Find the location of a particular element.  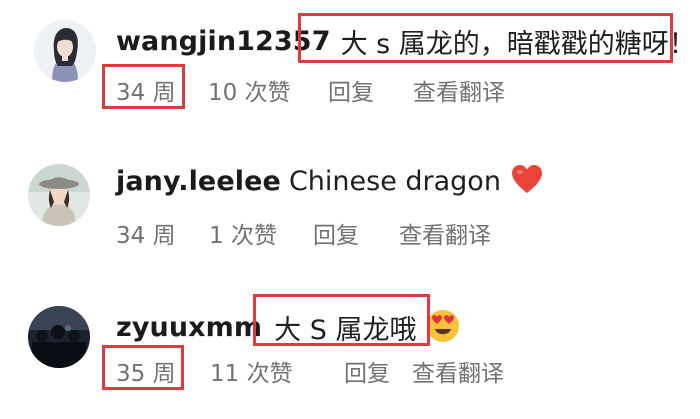

username: wangjin12357 is located at coordinates (223, 41).